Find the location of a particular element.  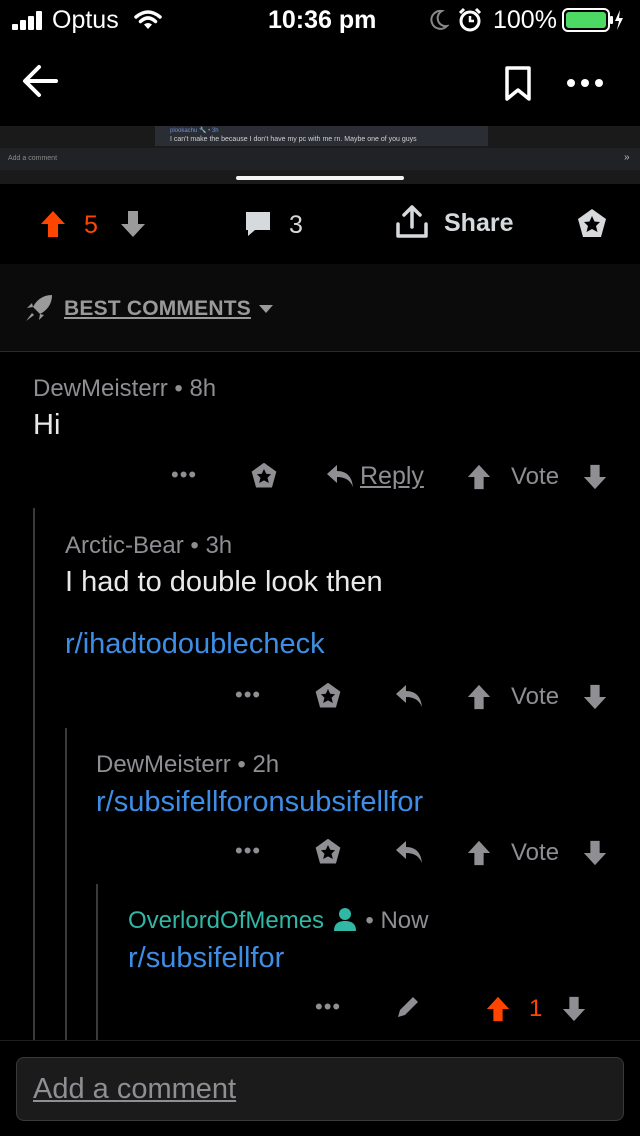

comment-meta: OverlordOfMemes • Now is located at coordinates (278, 920).